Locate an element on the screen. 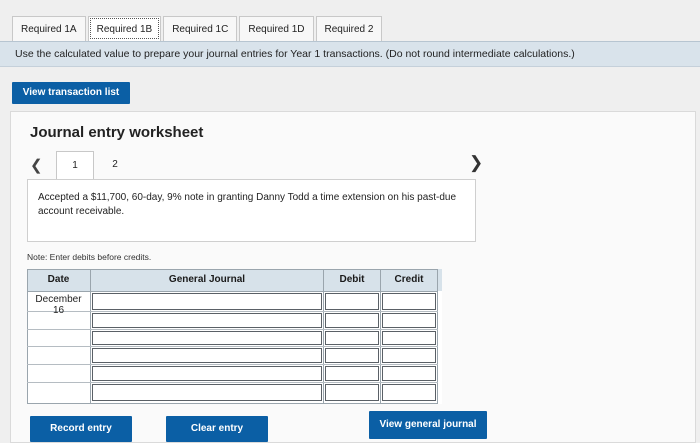 Image resolution: width=700 pixels, height=443 pixels. view-general-journal-button: View general journal is located at coordinates (428, 425).